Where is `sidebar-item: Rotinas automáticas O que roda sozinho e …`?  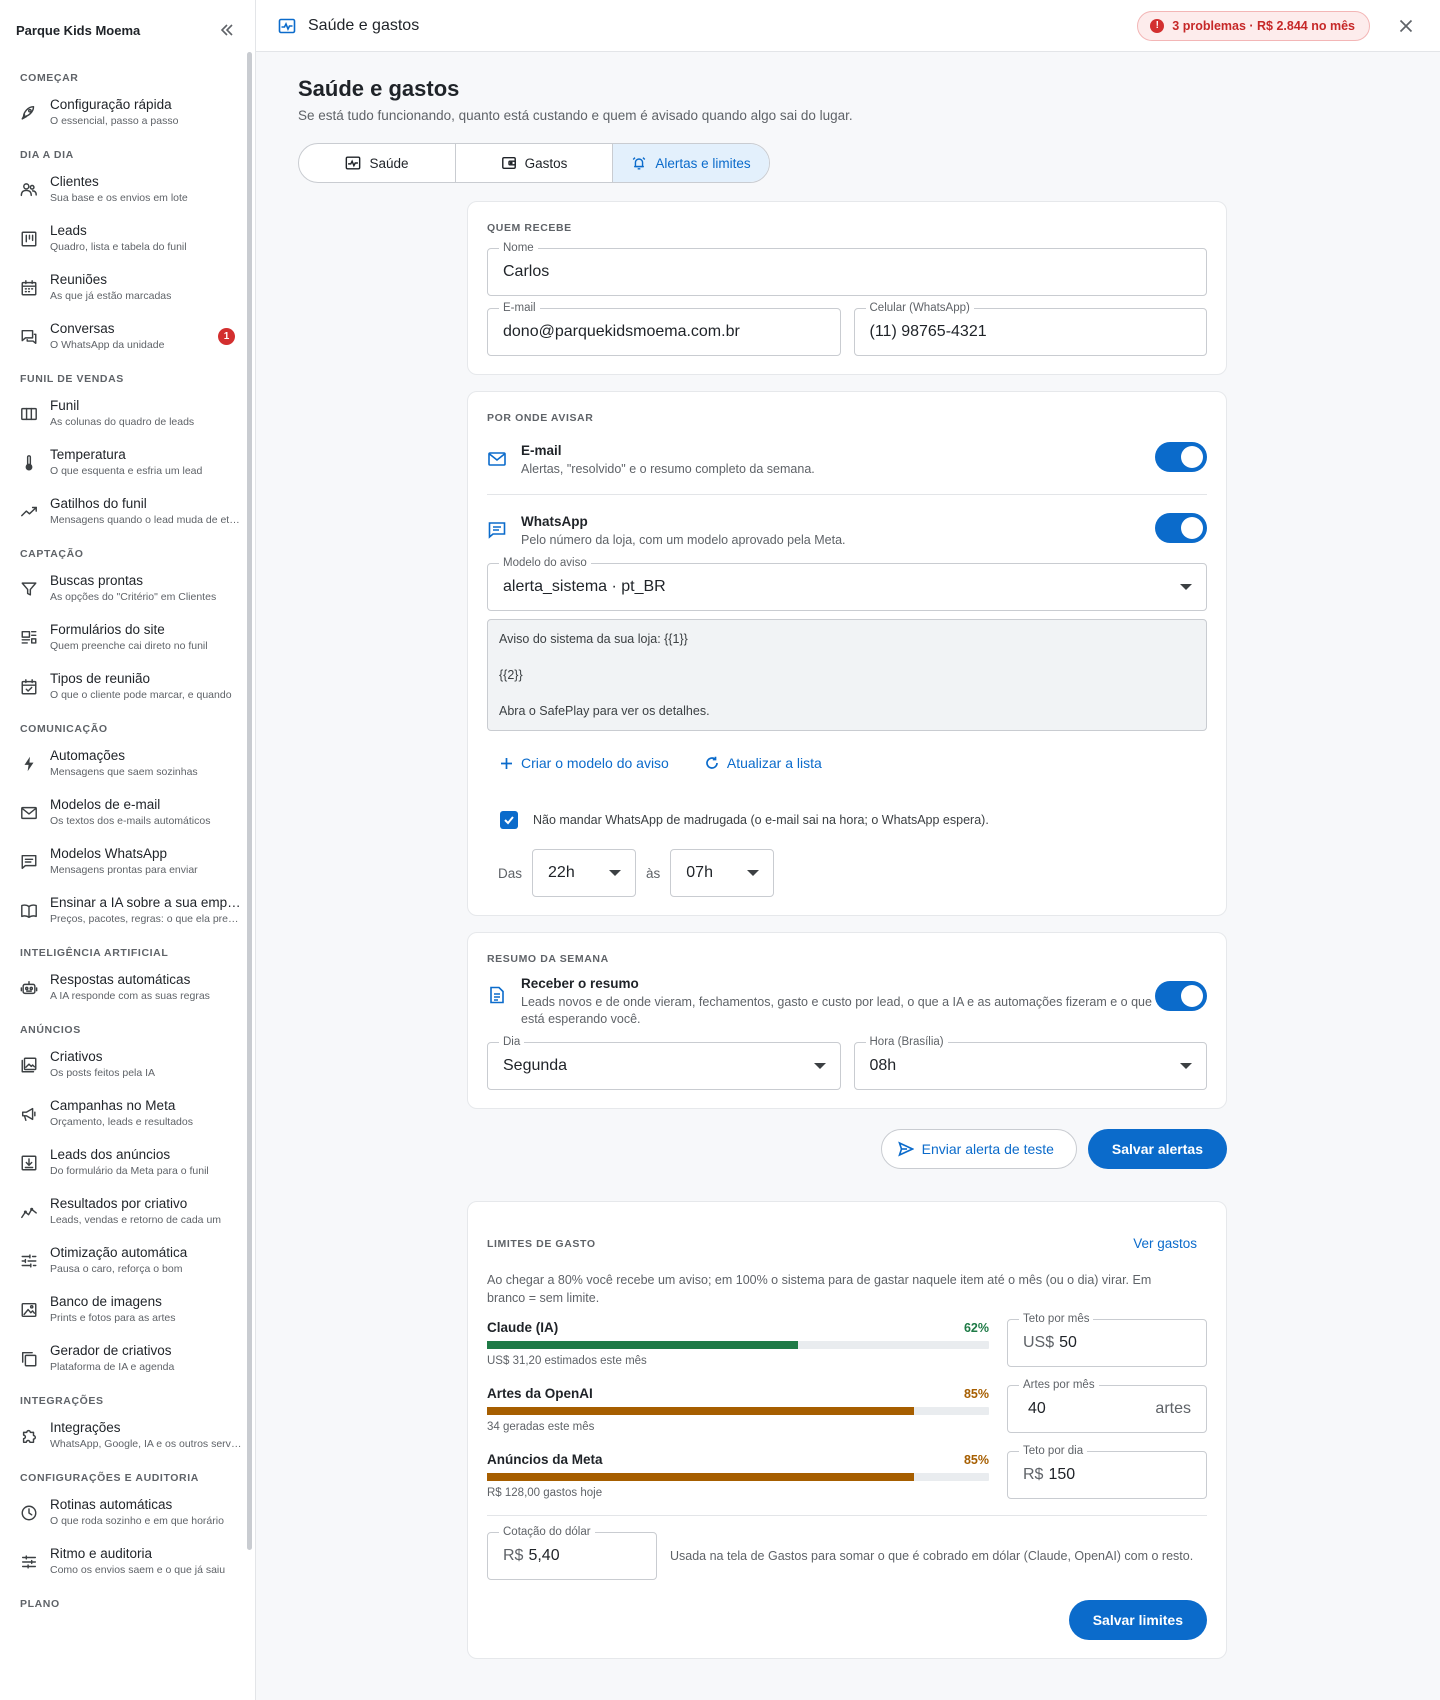 sidebar-item: Rotinas automáticas O que roda sozinho e … is located at coordinates (127, 1512).